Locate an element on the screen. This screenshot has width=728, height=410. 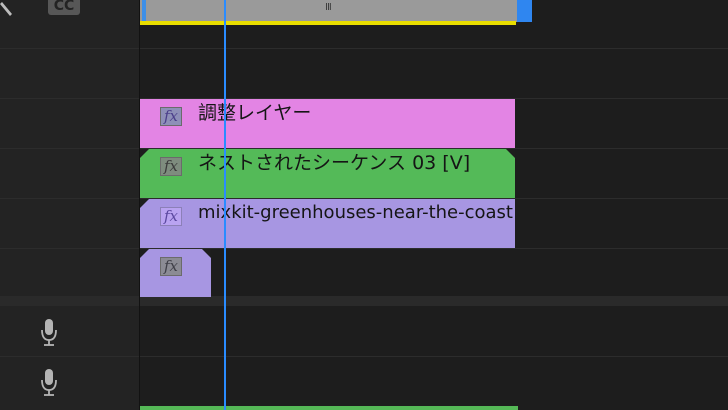
wrench-icon is located at coordinates (7, 11).